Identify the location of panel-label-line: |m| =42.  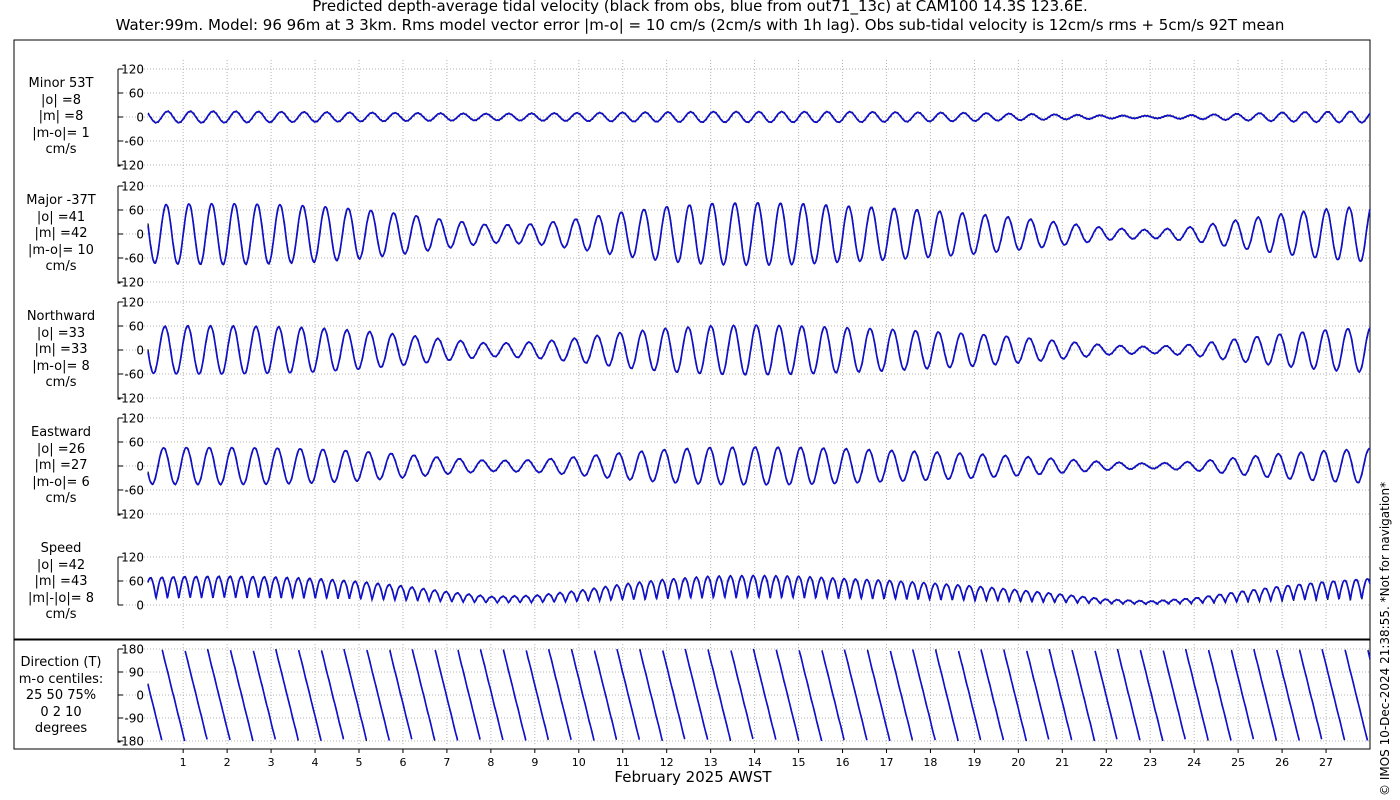
(61, 233).